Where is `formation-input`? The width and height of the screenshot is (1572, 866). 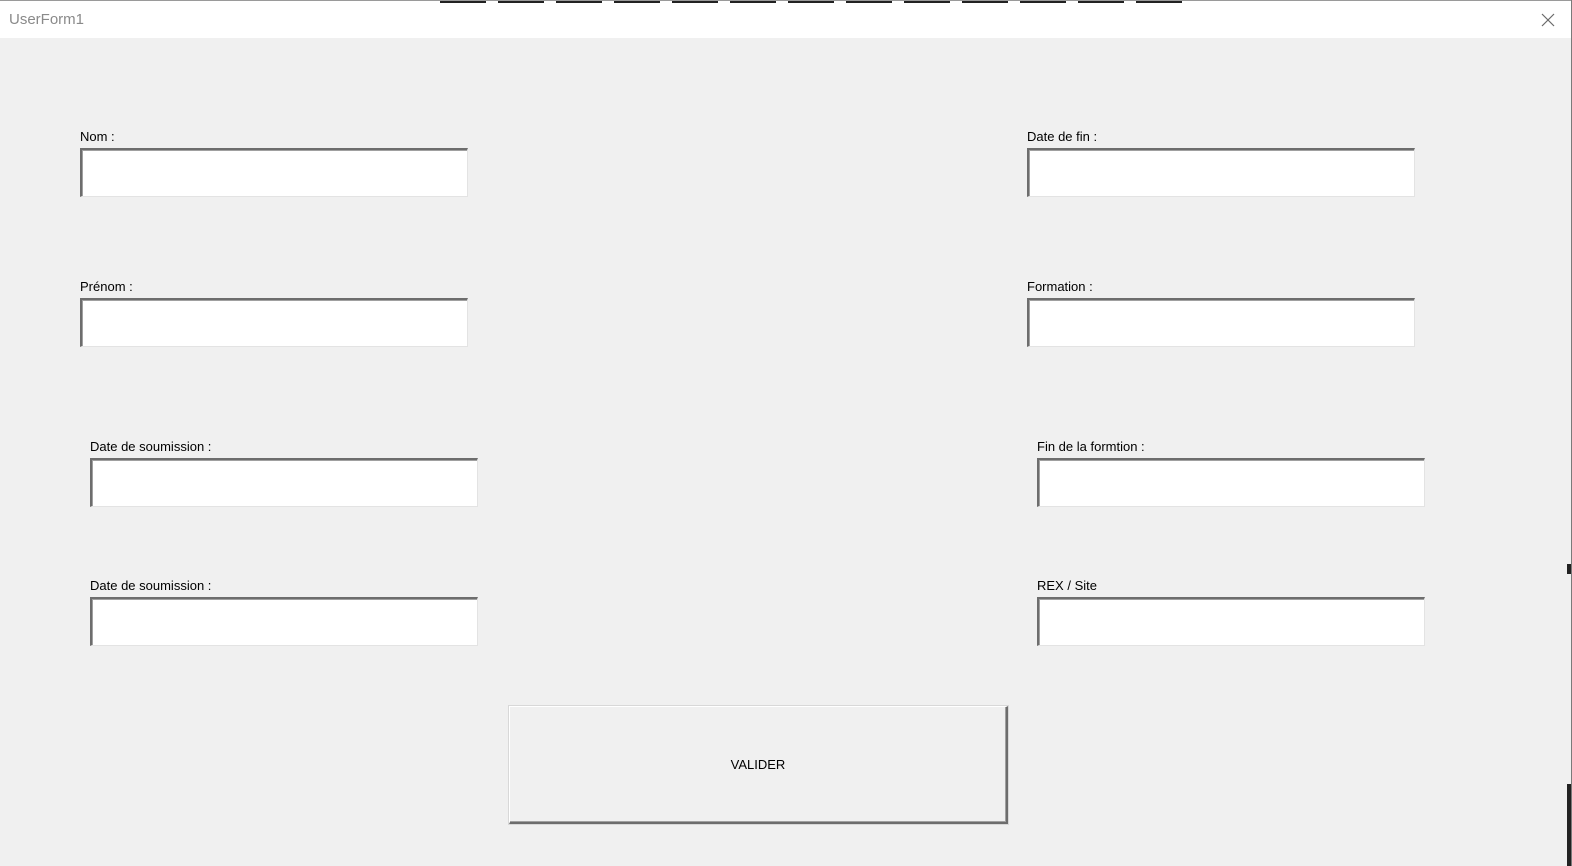
formation-input is located at coordinates (1221, 322).